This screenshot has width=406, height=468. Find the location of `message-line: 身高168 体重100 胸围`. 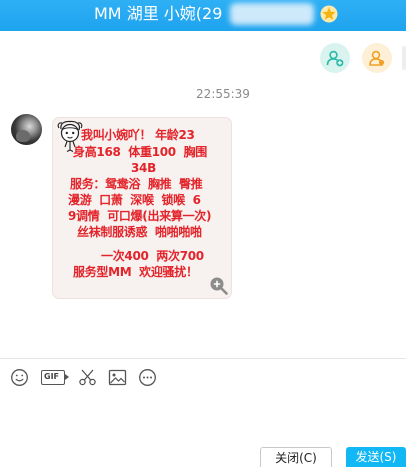

message-line: 身高168 体重100 胸围 is located at coordinates (140, 152).